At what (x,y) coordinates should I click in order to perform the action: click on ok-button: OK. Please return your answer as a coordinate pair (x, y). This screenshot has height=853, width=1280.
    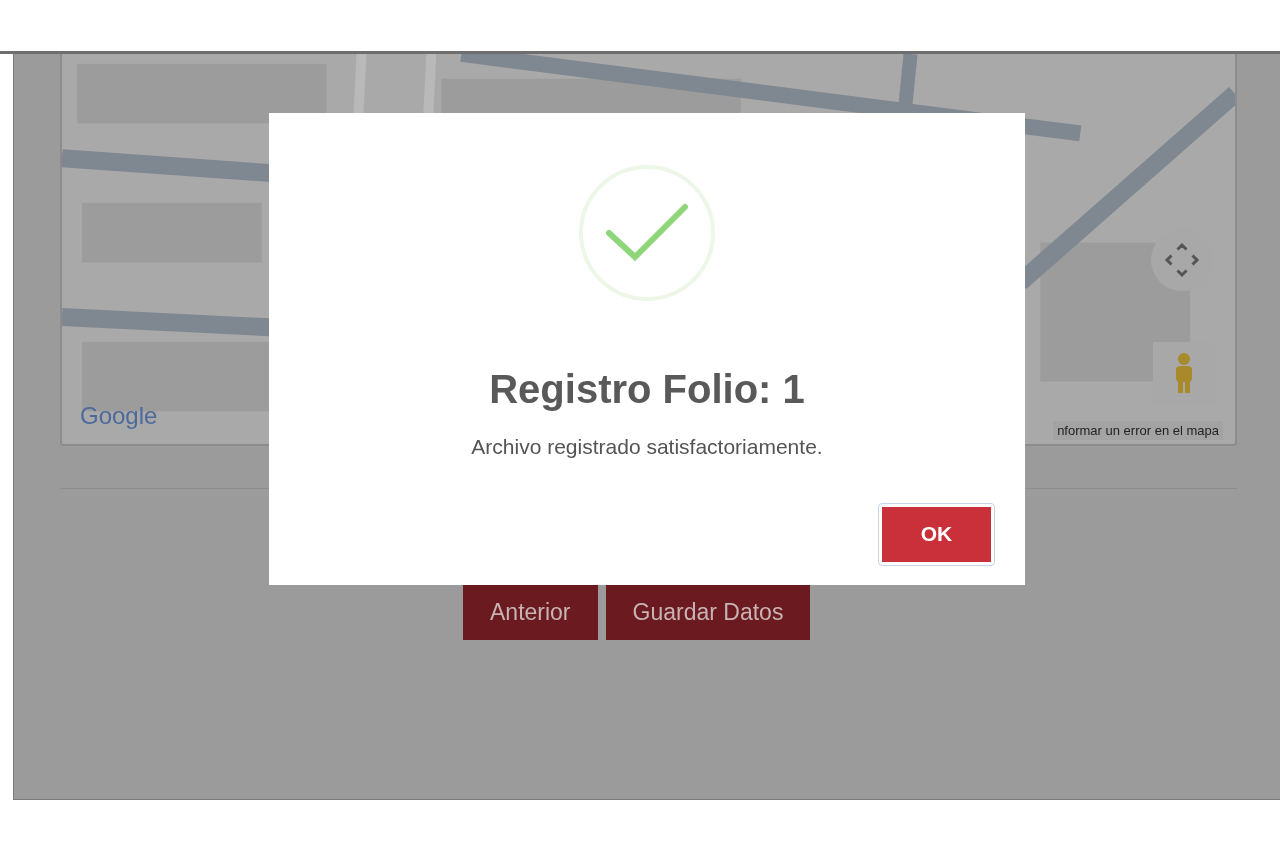
    Looking at the image, I should click on (936, 534).